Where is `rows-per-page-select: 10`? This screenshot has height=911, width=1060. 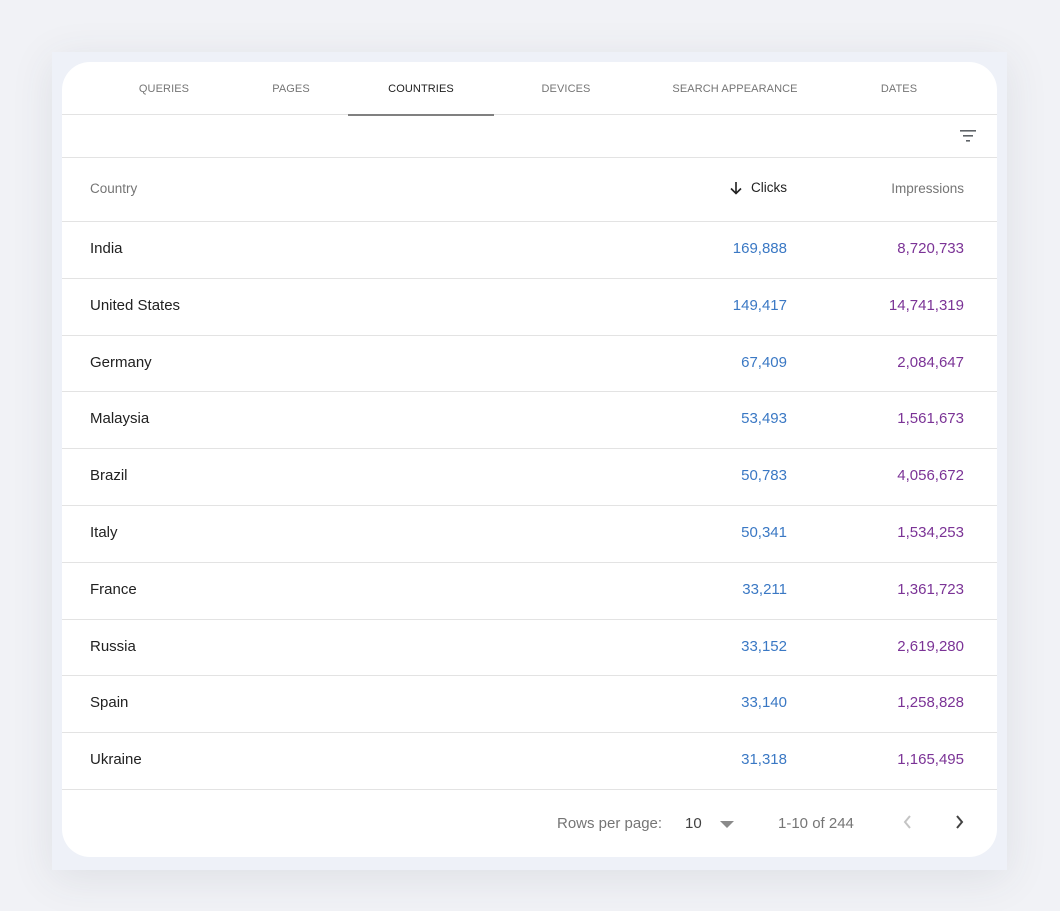
rows-per-page-select: 10 is located at coordinates (693, 823).